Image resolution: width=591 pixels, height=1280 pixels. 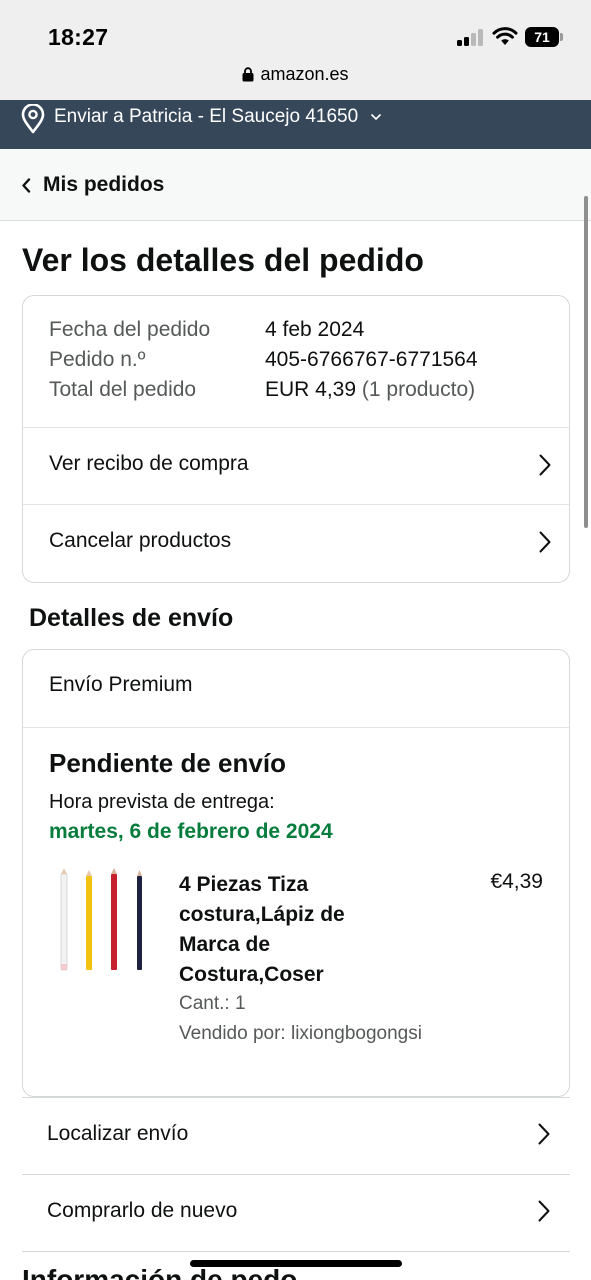 What do you see at coordinates (121, 684) in the screenshot?
I see `shipping-method: Envío Premium` at bounding box center [121, 684].